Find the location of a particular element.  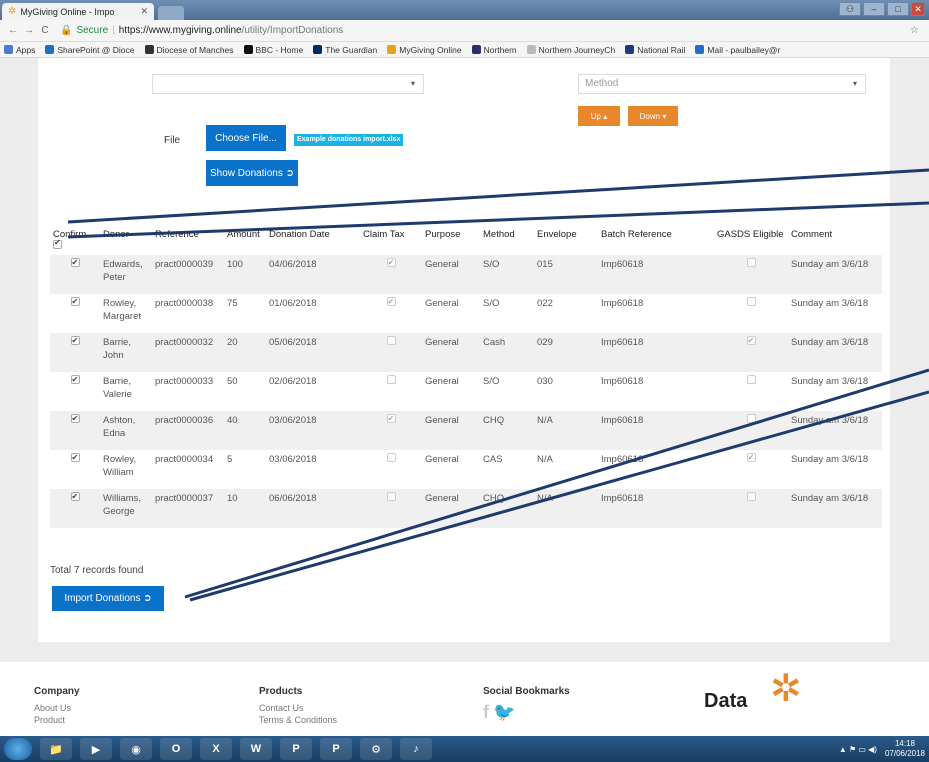

taskbar-app-icon: ◉ is located at coordinates (136, 749).